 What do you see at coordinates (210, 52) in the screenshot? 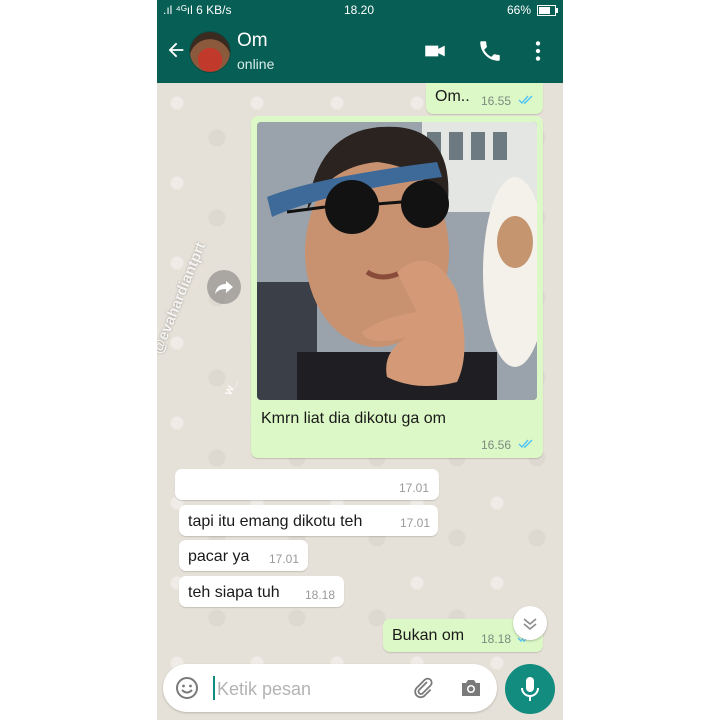
I see `avatar` at bounding box center [210, 52].